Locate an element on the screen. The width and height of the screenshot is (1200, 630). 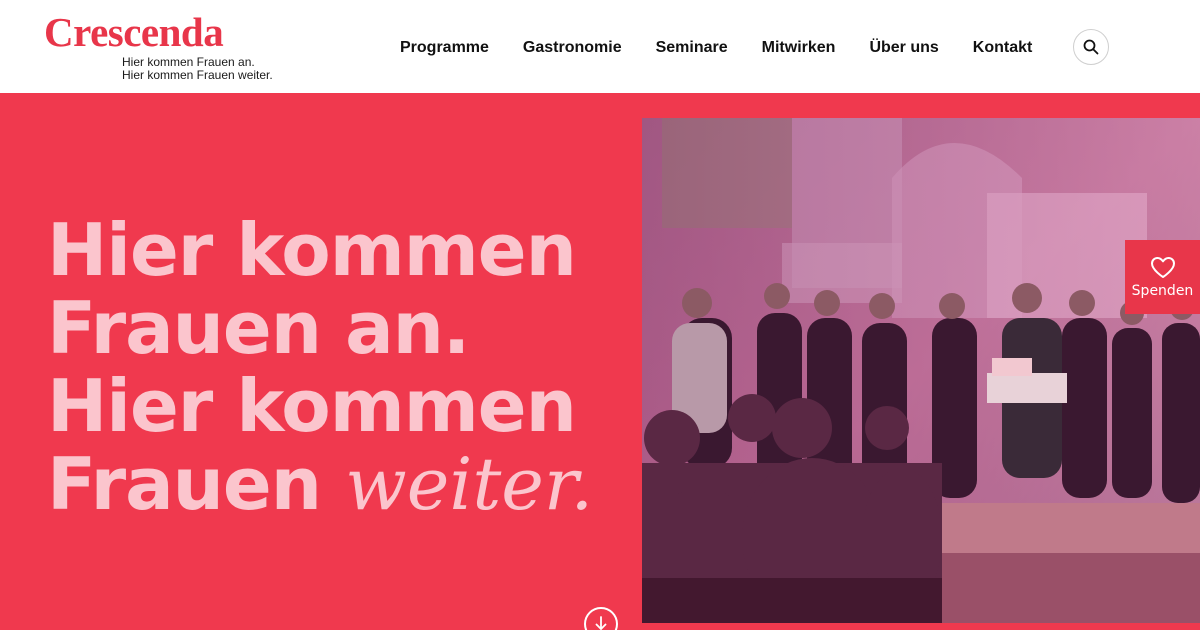
logo-wordmark: Crescenda is located at coordinates (134, 32).